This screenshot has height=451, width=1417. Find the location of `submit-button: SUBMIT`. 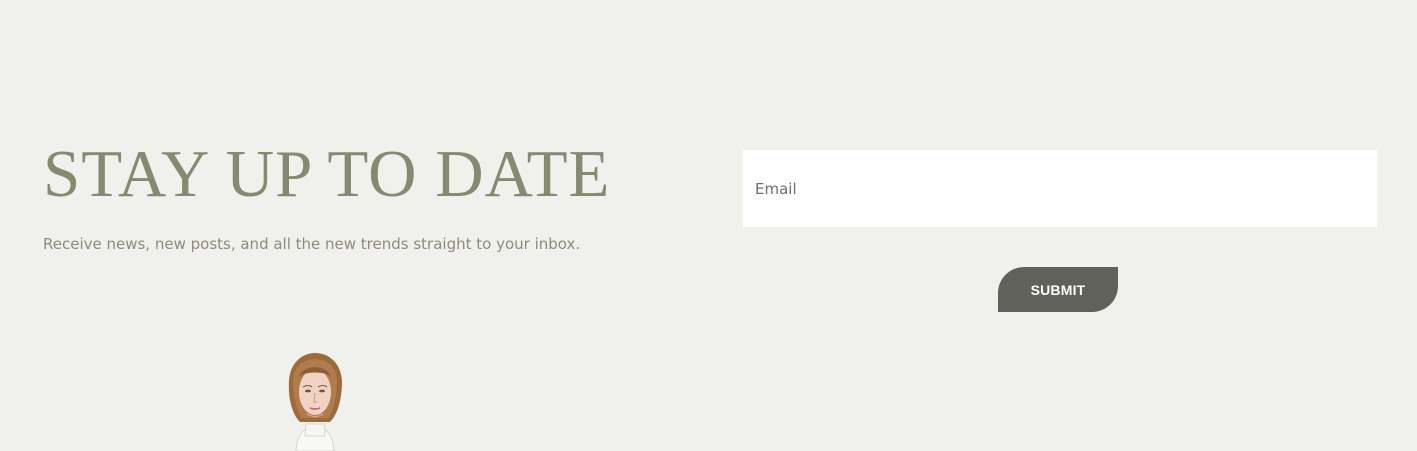

submit-button: SUBMIT is located at coordinates (1058, 289).